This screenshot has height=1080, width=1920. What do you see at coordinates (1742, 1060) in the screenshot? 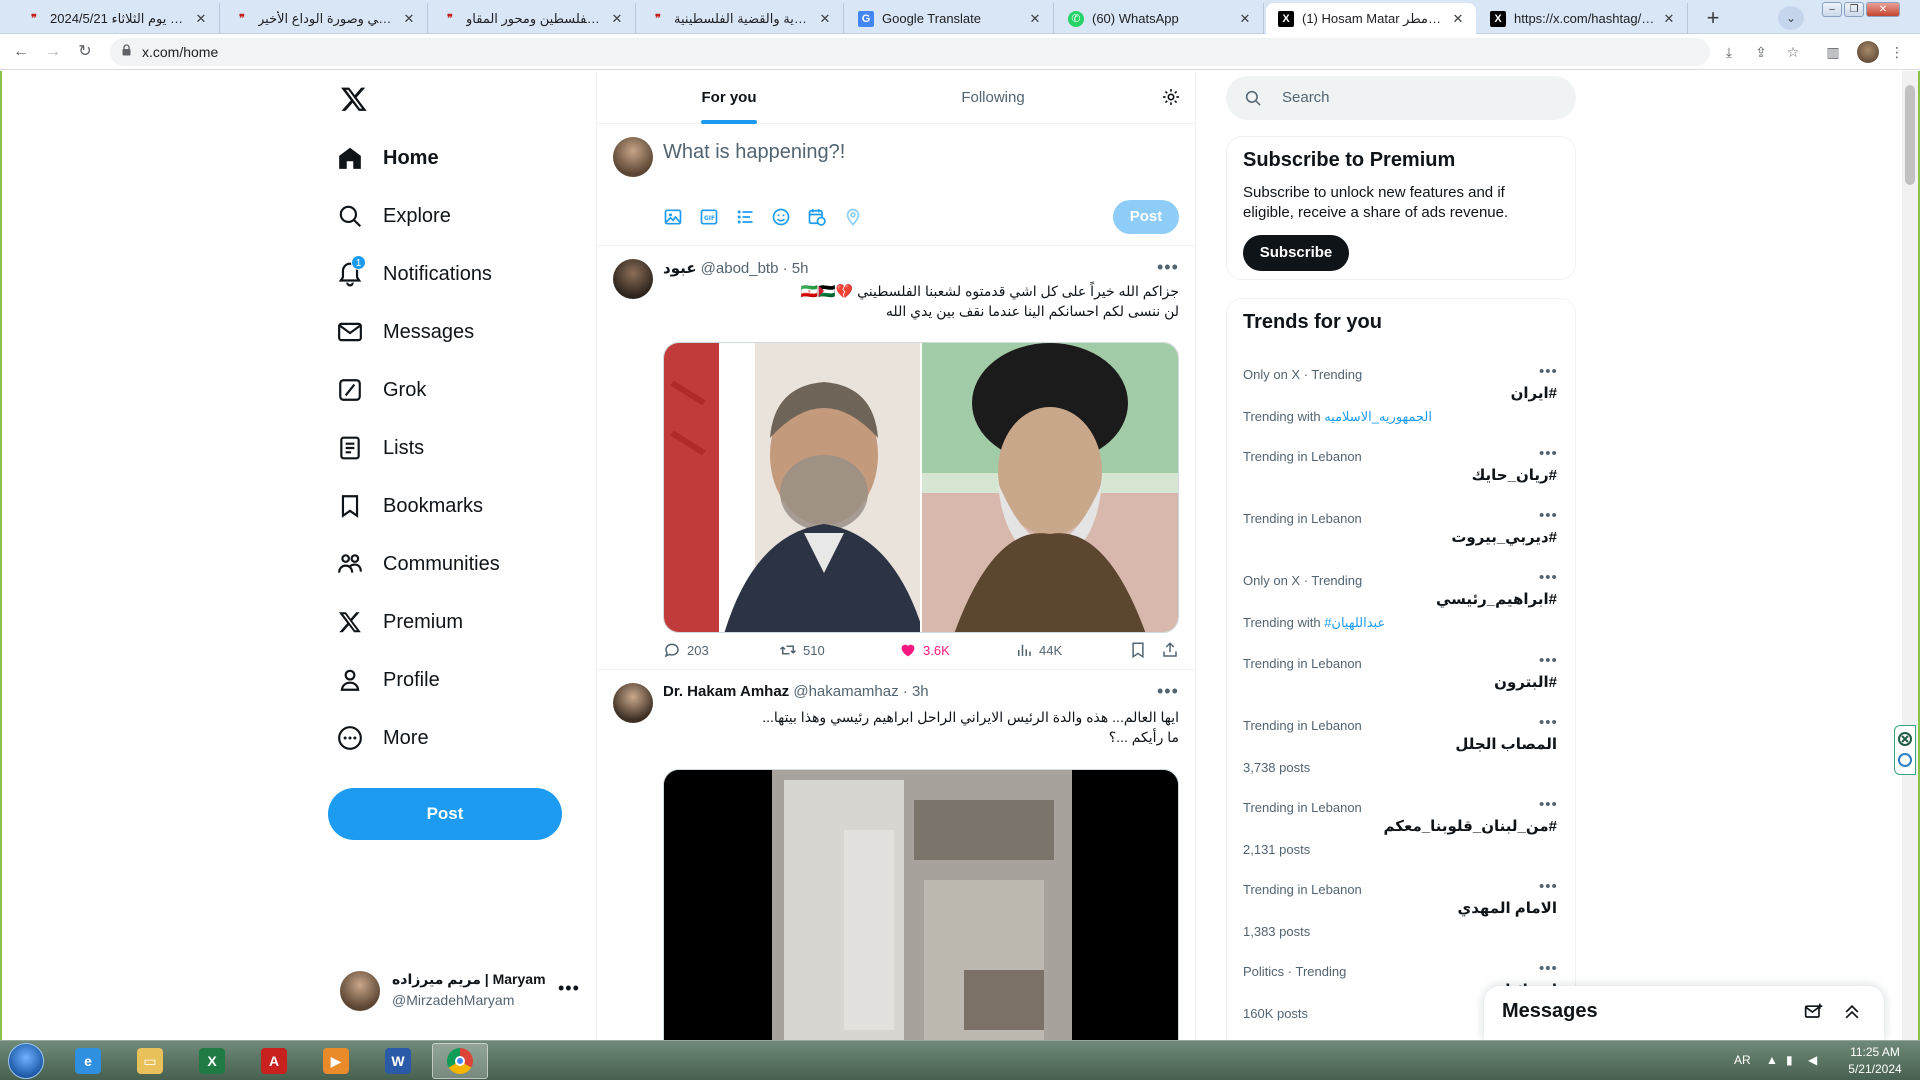
I see `language-indicator: AR` at bounding box center [1742, 1060].